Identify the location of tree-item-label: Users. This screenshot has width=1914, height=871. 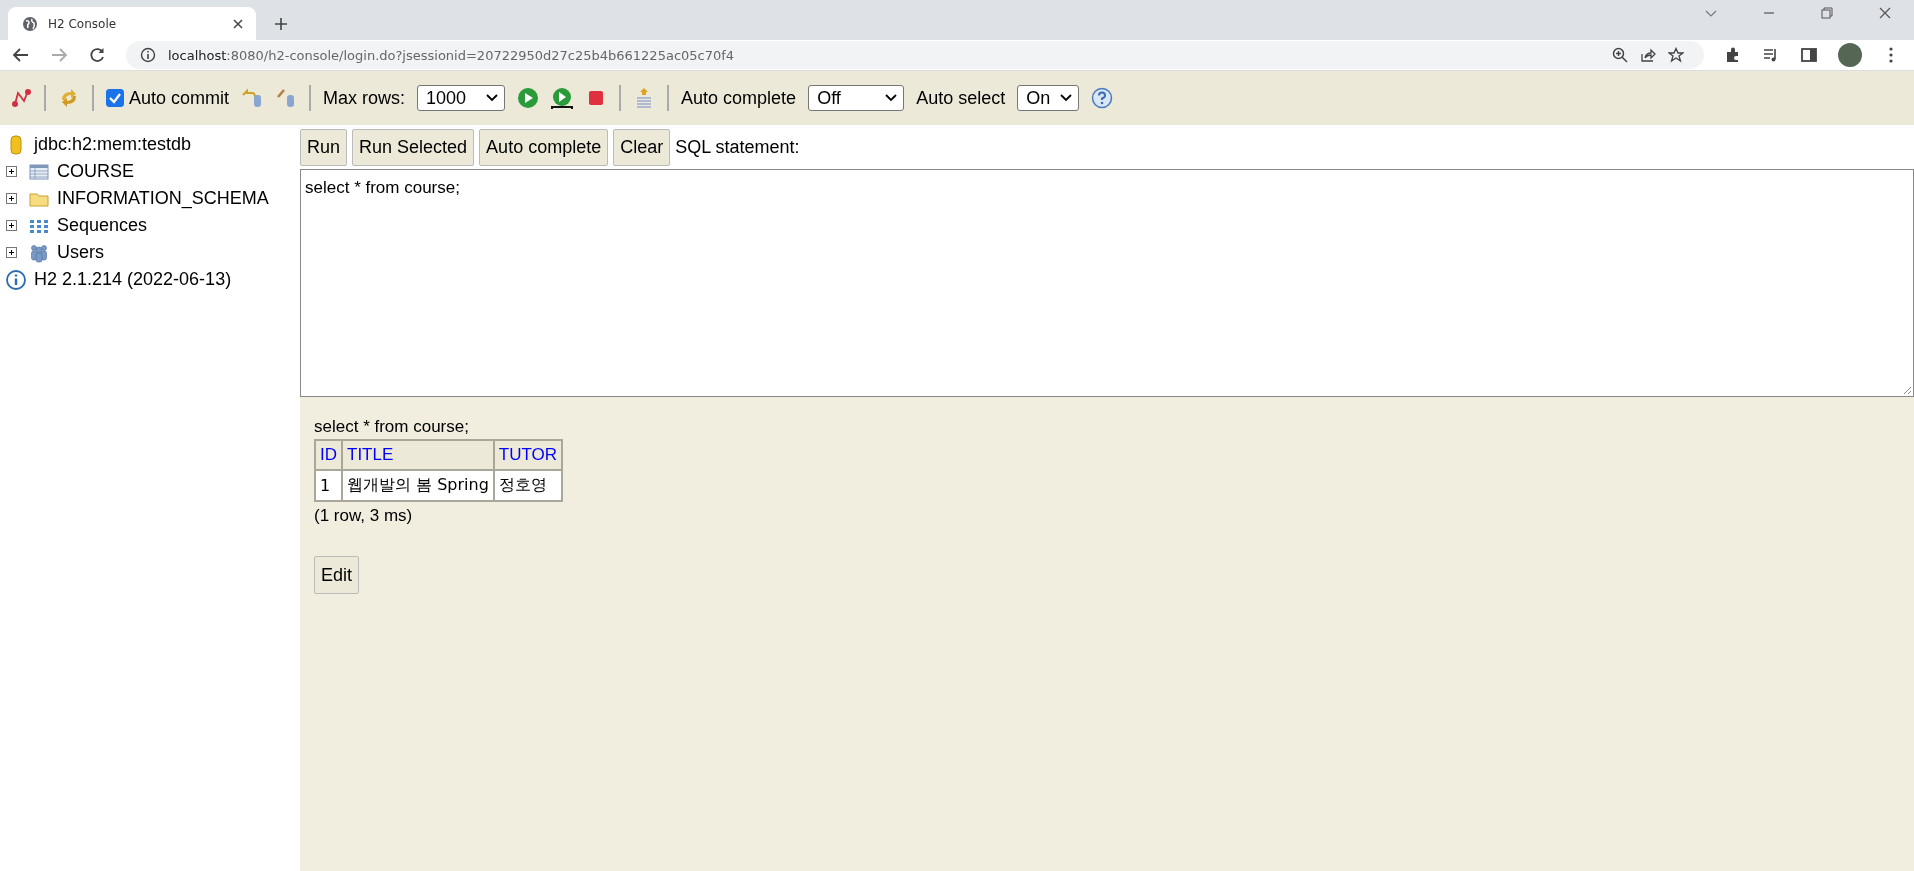
(80, 252).